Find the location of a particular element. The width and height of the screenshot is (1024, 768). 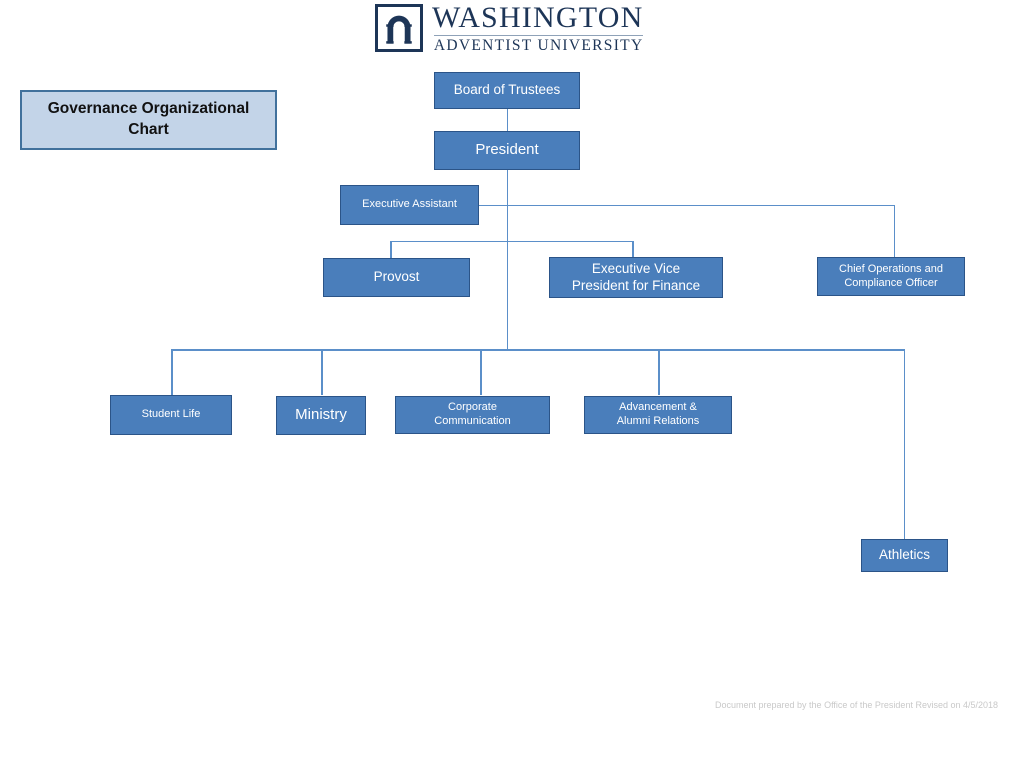

connector-drop-athletics is located at coordinates (904, 444).